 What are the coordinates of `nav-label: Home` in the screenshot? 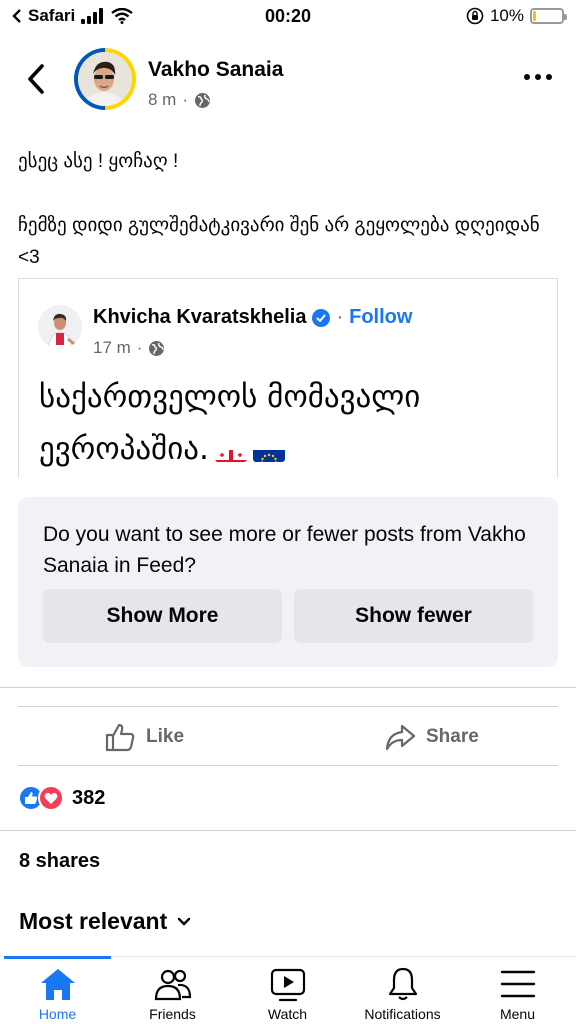 It's located at (57, 1014).